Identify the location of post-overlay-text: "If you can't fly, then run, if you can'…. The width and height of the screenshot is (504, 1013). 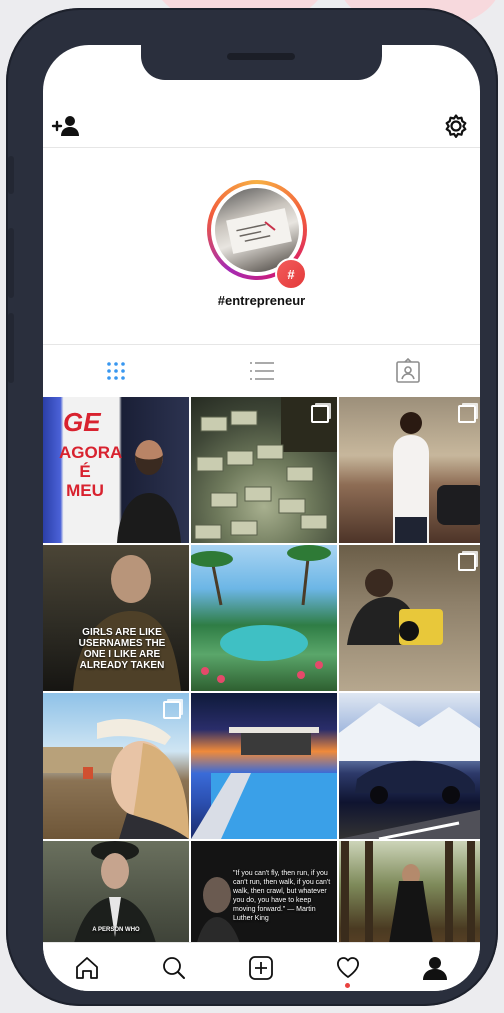
(282, 896).